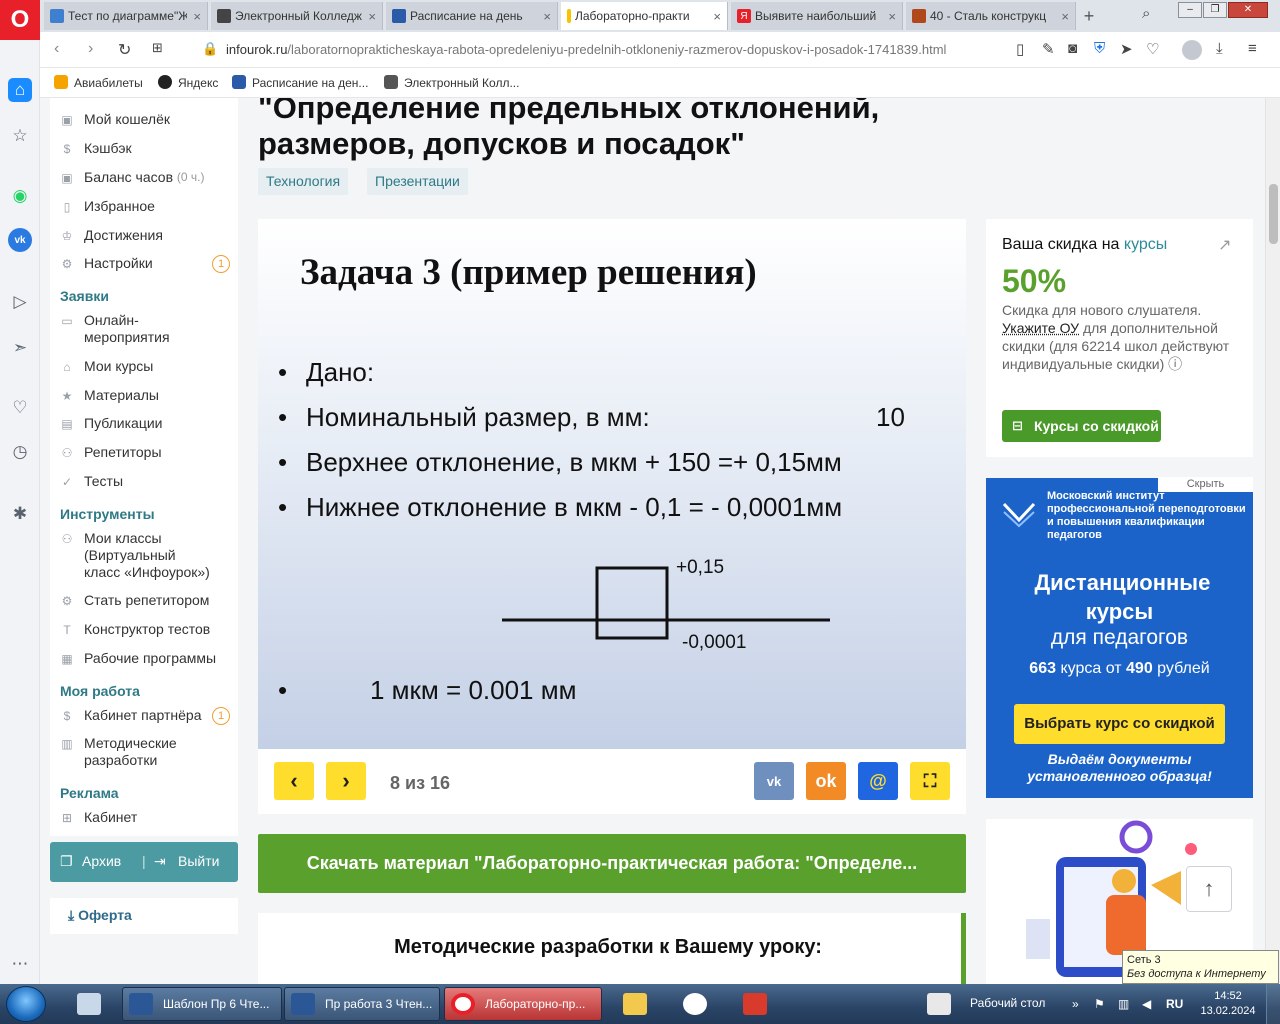 Image resolution: width=1280 pixels, height=1024 pixels. I want to click on vk-sidebar-icon: vk, so click(20, 240).